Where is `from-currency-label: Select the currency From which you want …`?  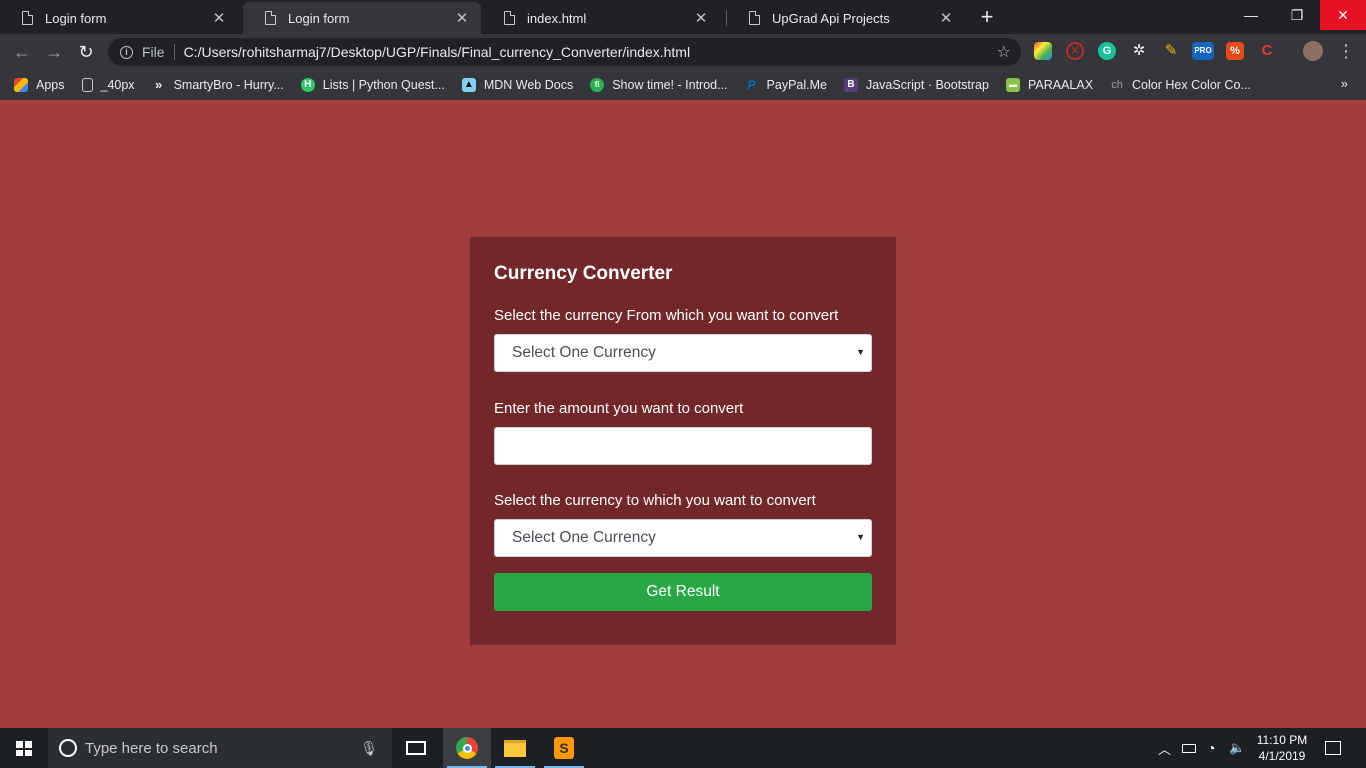 from-currency-label: Select the currency From which you want … is located at coordinates (666, 315).